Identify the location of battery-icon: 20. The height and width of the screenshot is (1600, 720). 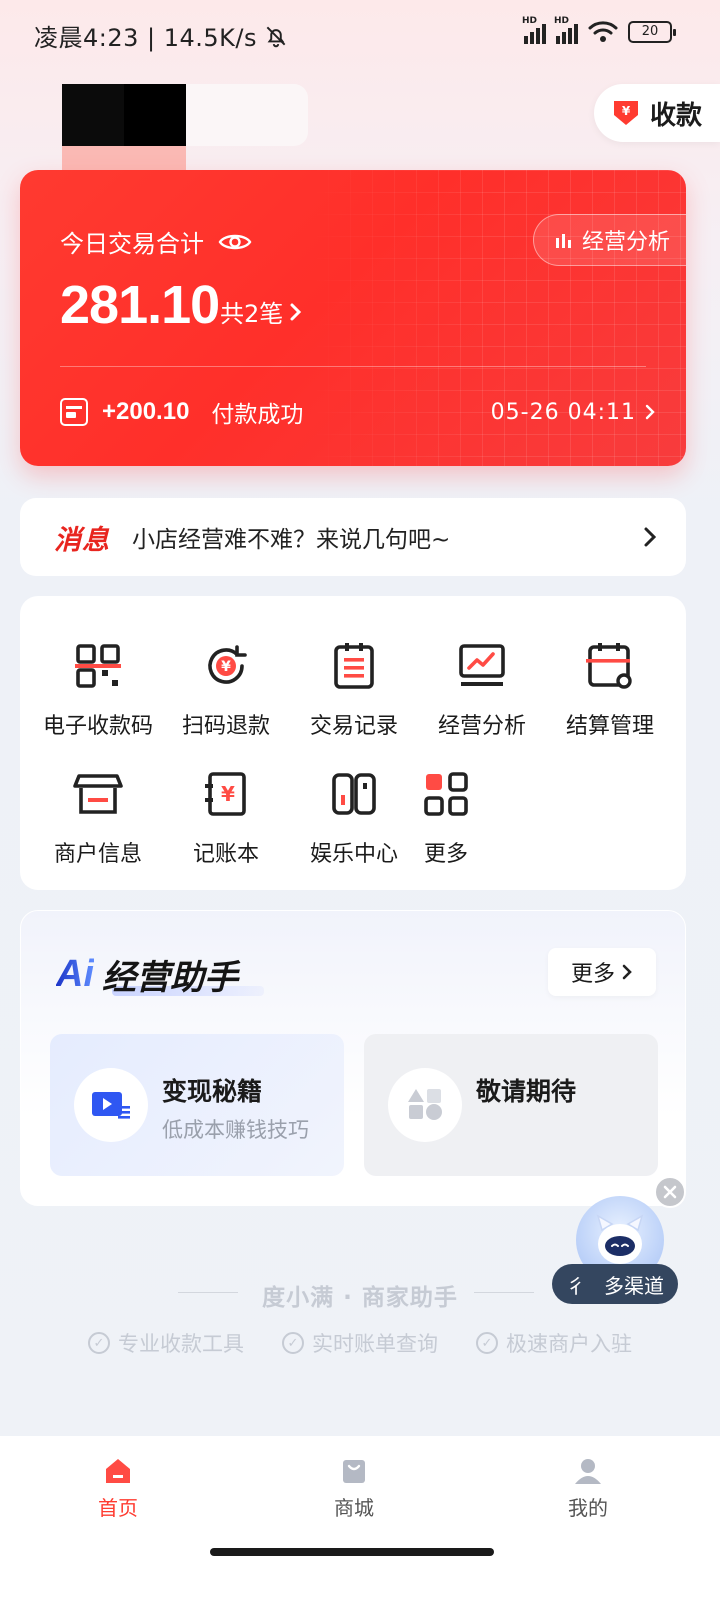
(652, 32).